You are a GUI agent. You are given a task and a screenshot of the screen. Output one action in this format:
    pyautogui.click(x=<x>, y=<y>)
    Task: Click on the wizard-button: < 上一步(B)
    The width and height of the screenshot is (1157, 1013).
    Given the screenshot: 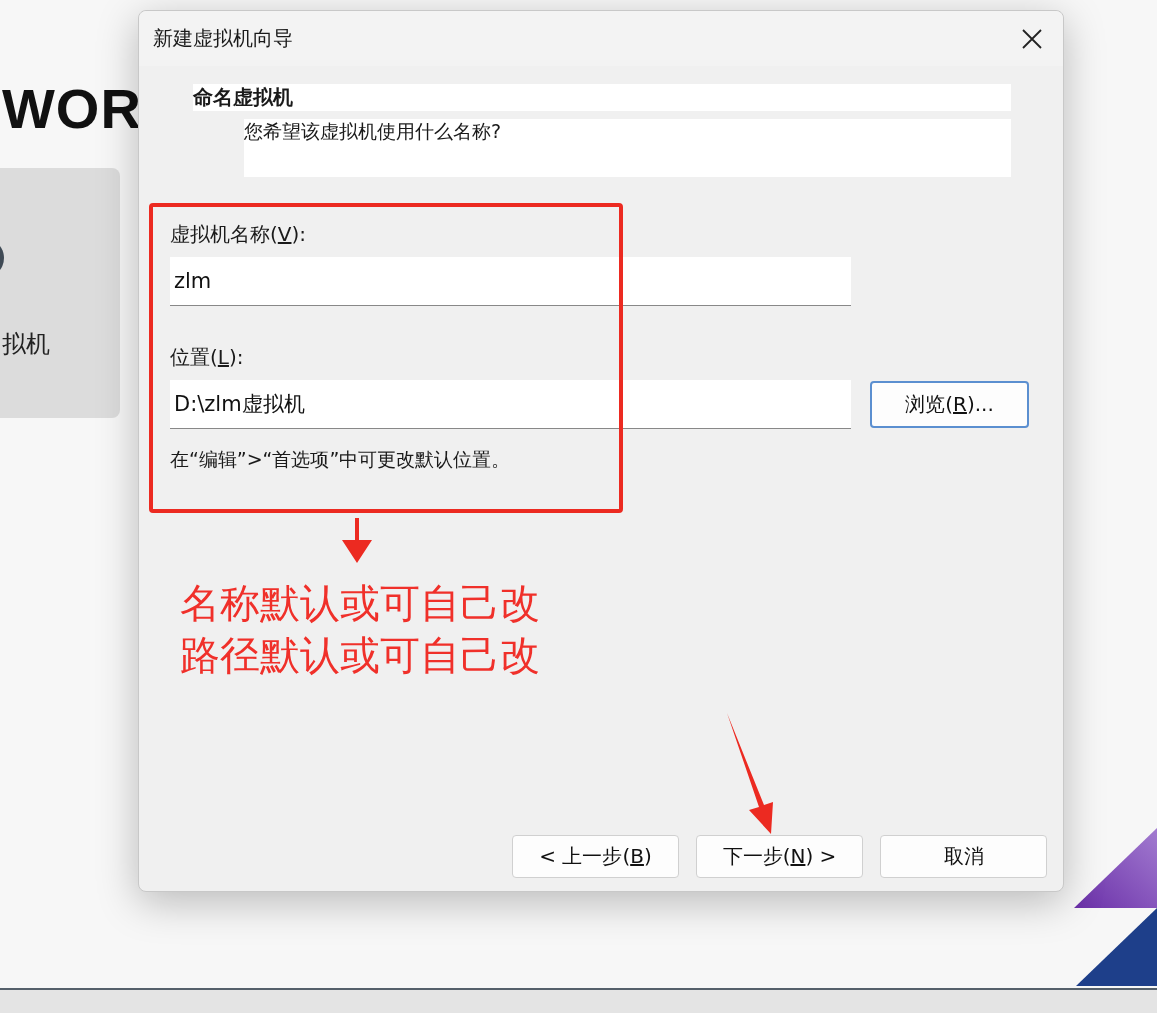 What is the action you would take?
    pyautogui.click(x=595, y=856)
    